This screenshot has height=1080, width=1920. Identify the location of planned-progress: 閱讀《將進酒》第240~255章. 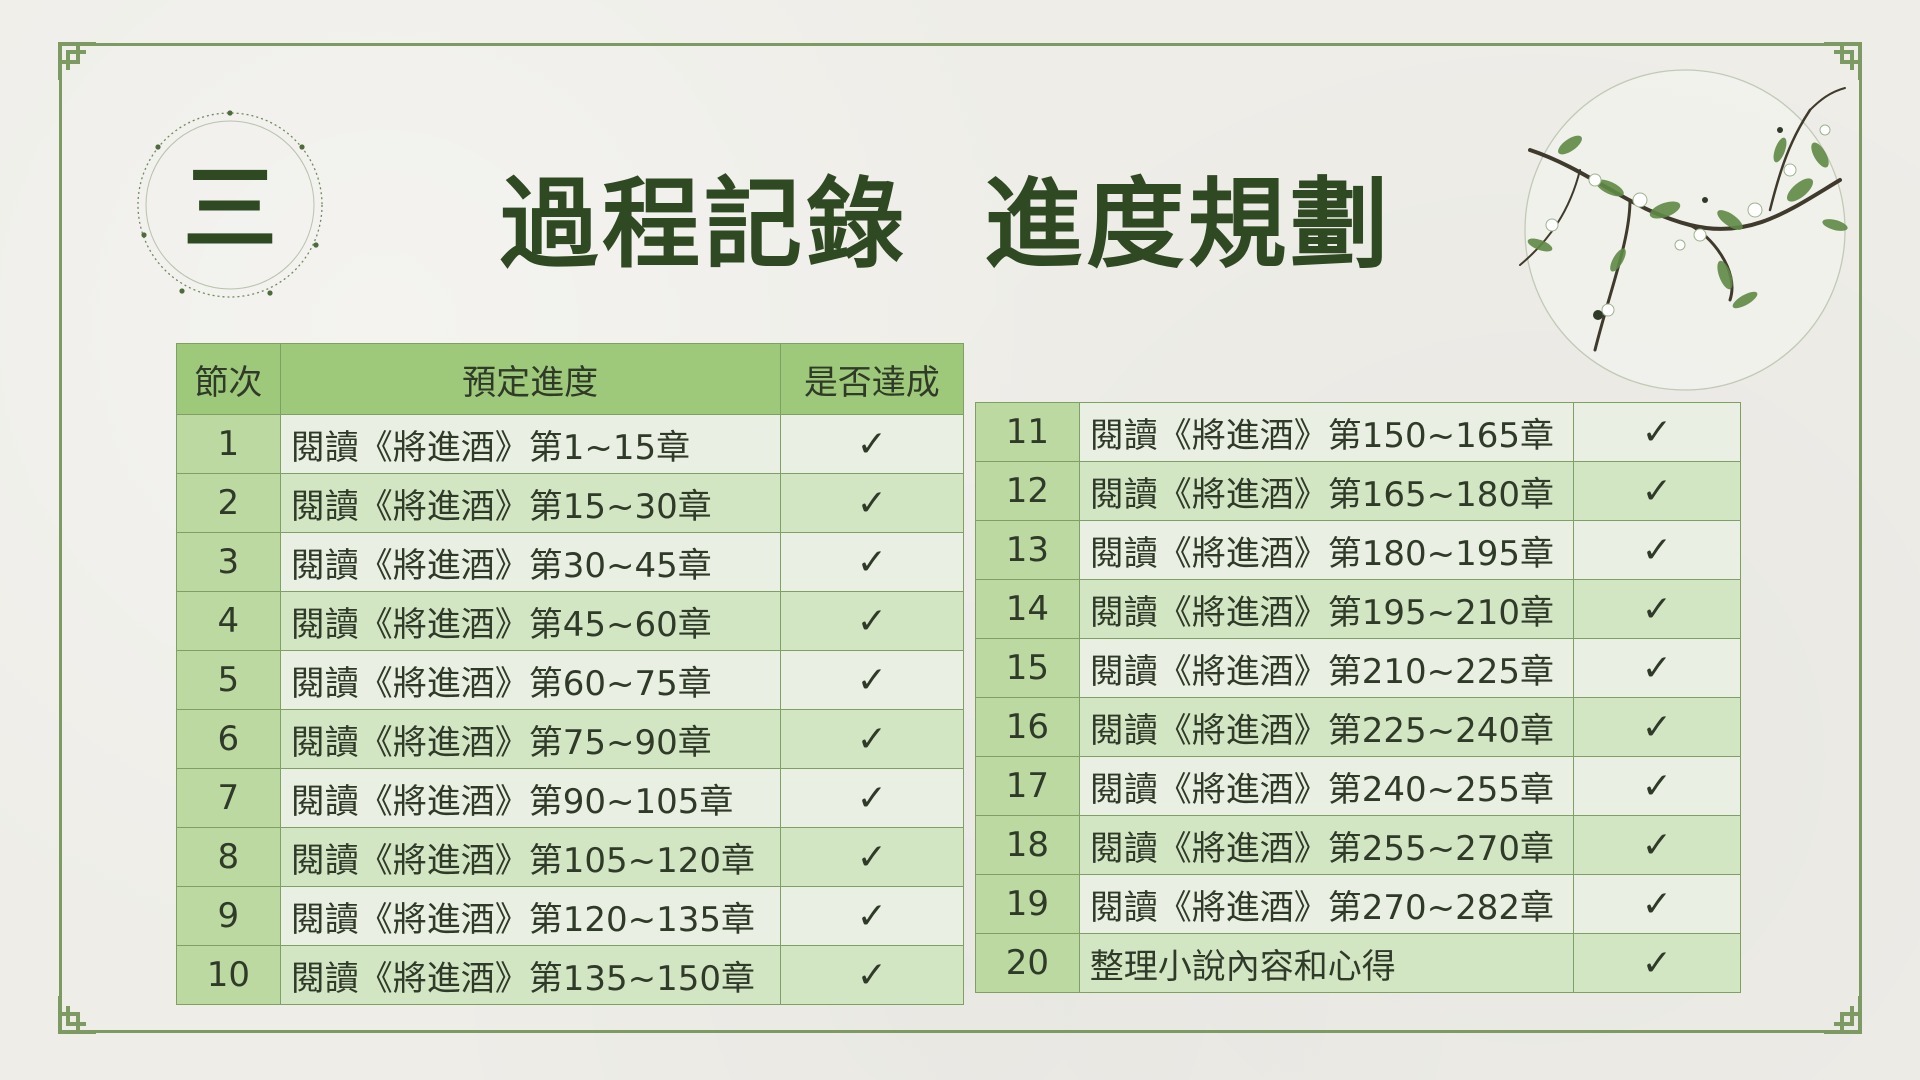
(1326, 786).